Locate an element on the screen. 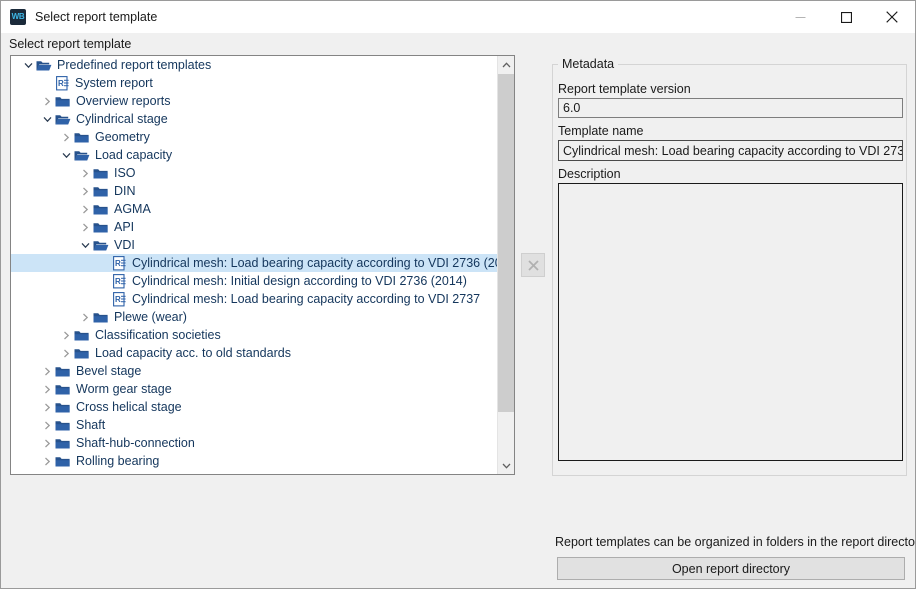 The height and width of the screenshot is (589, 916). tree-item: VDI is located at coordinates (254, 245).